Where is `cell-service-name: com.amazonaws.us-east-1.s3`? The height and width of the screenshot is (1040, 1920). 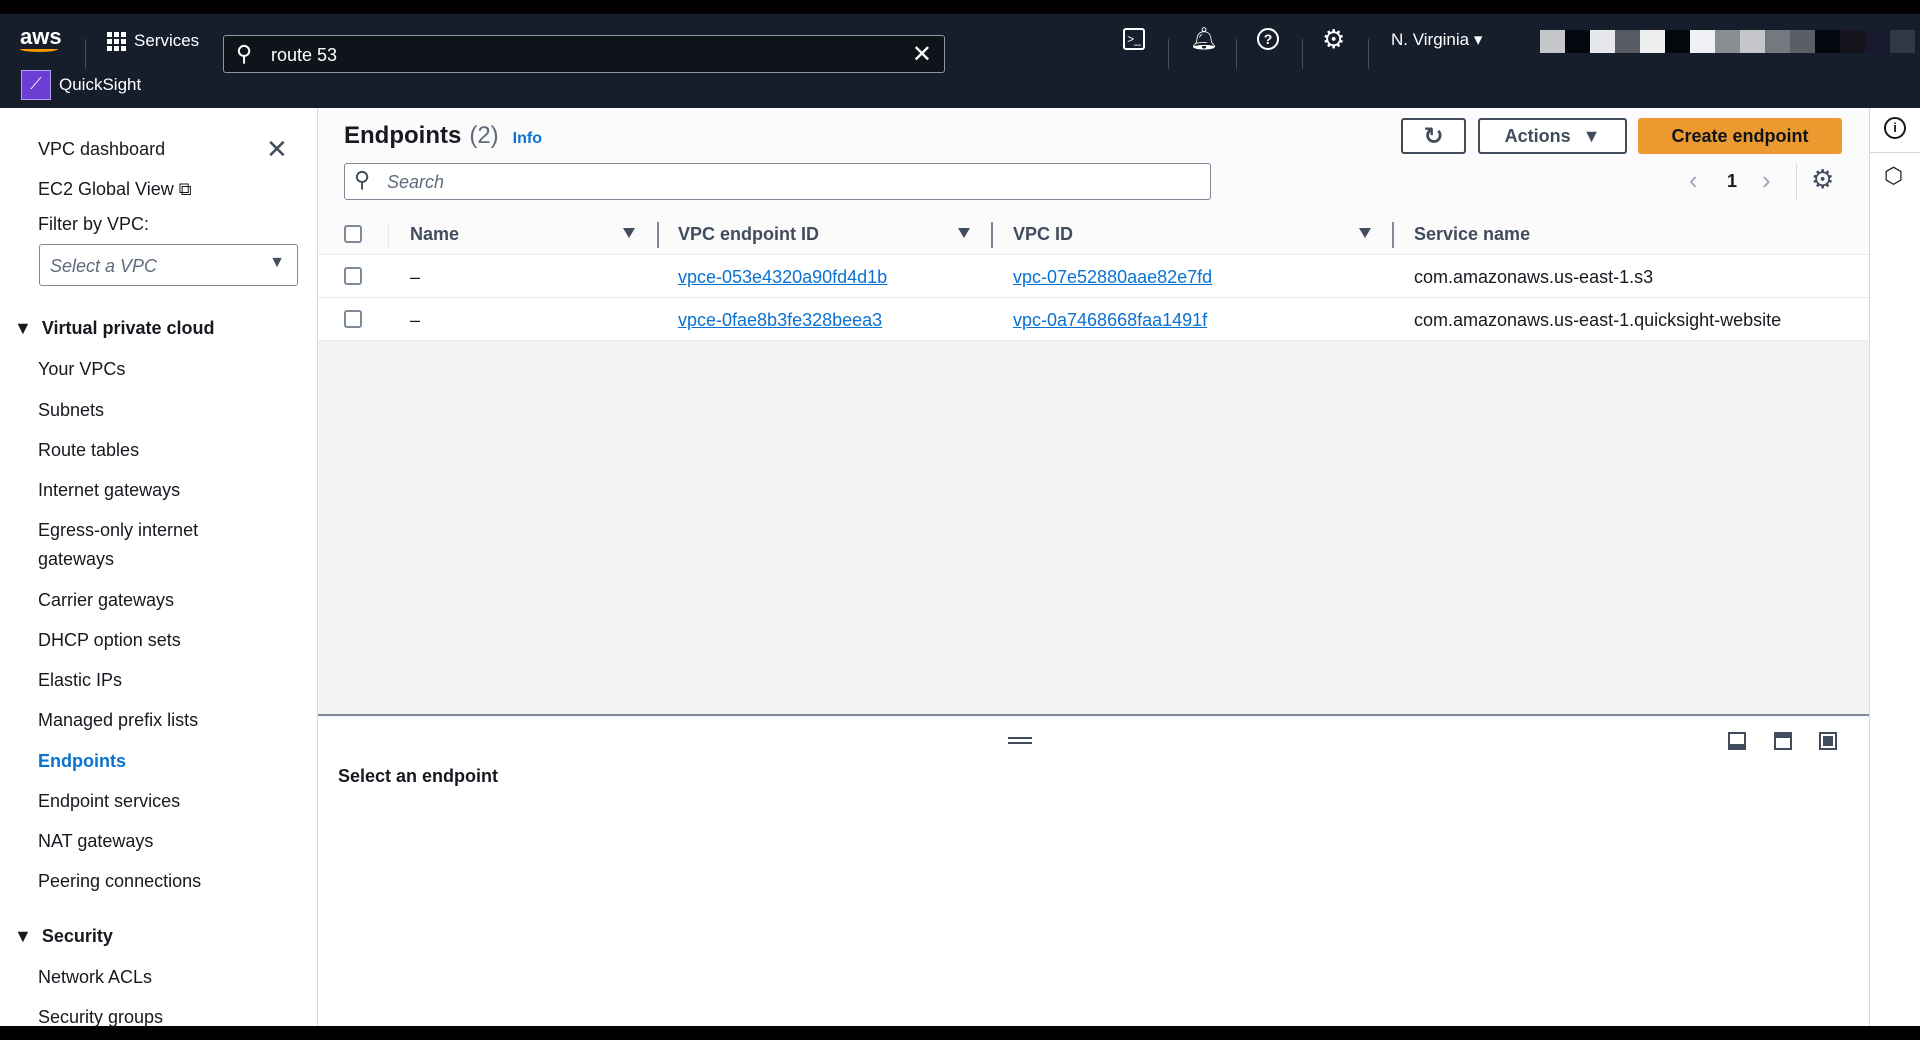 cell-service-name: com.amazonaws.us-east-1.s3 is located at coordinates (1534, 277).